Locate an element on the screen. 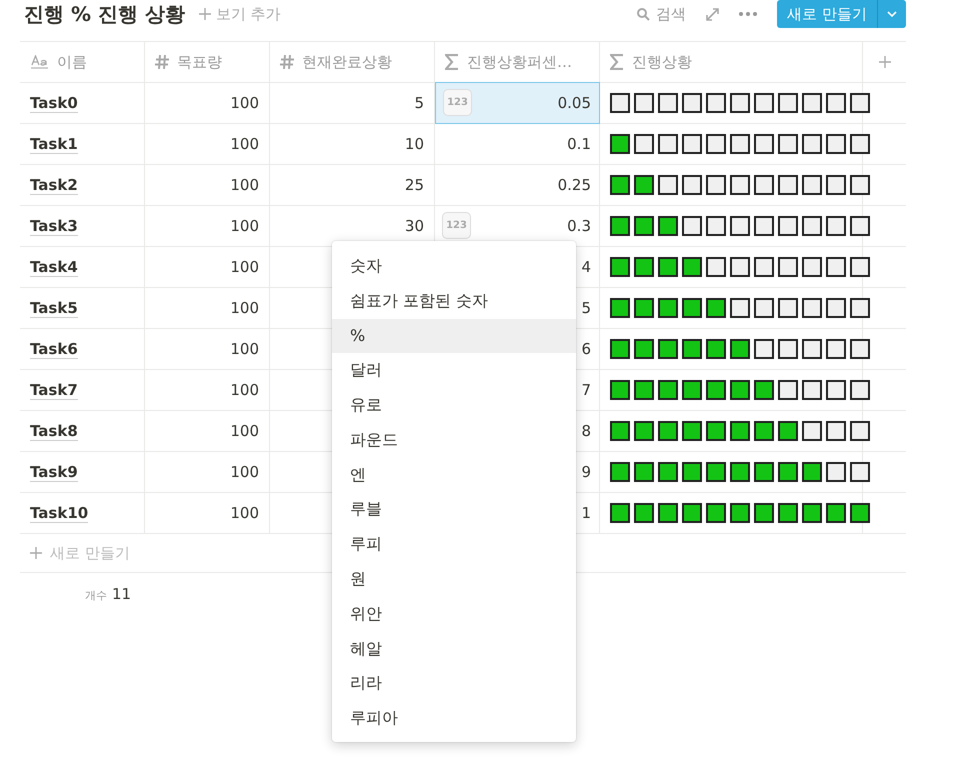  row-title: Task9 is located at coordinates (54, 472).